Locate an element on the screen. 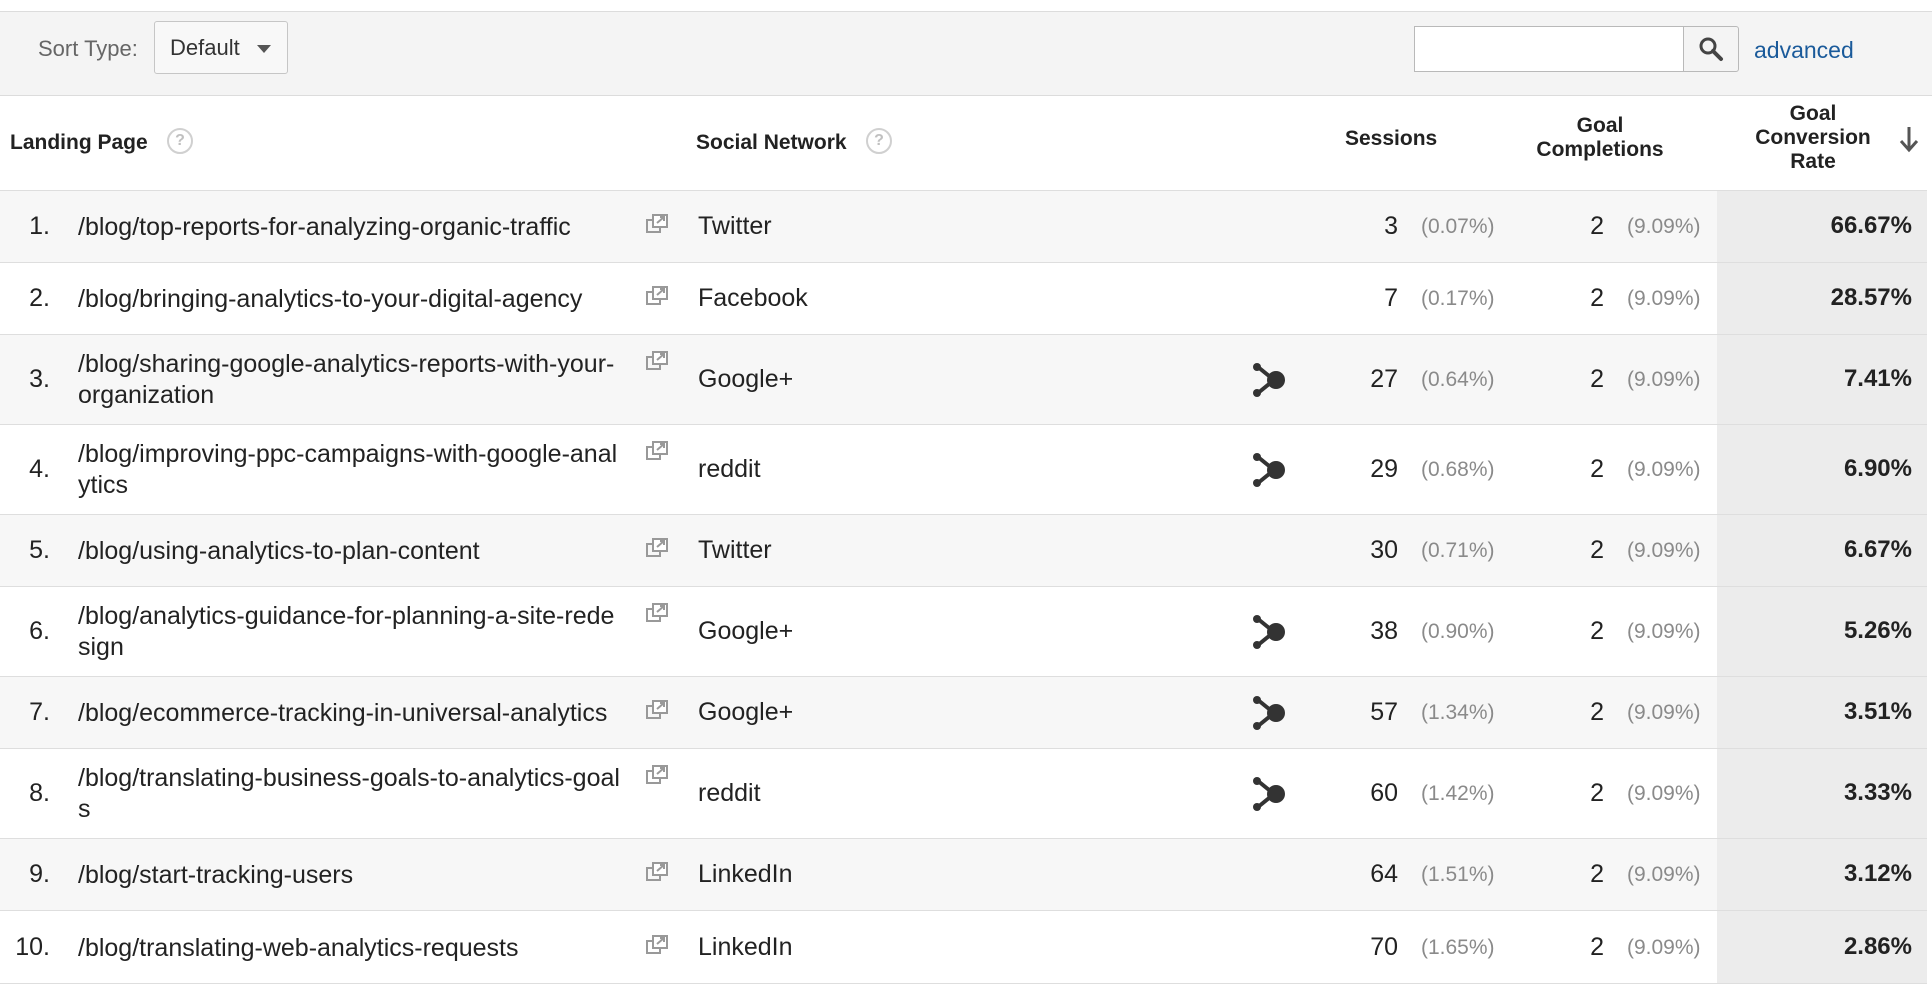 The height and width of the screenshot is (986, 1932). row-index: 1. is located at coordinates (39, 226).